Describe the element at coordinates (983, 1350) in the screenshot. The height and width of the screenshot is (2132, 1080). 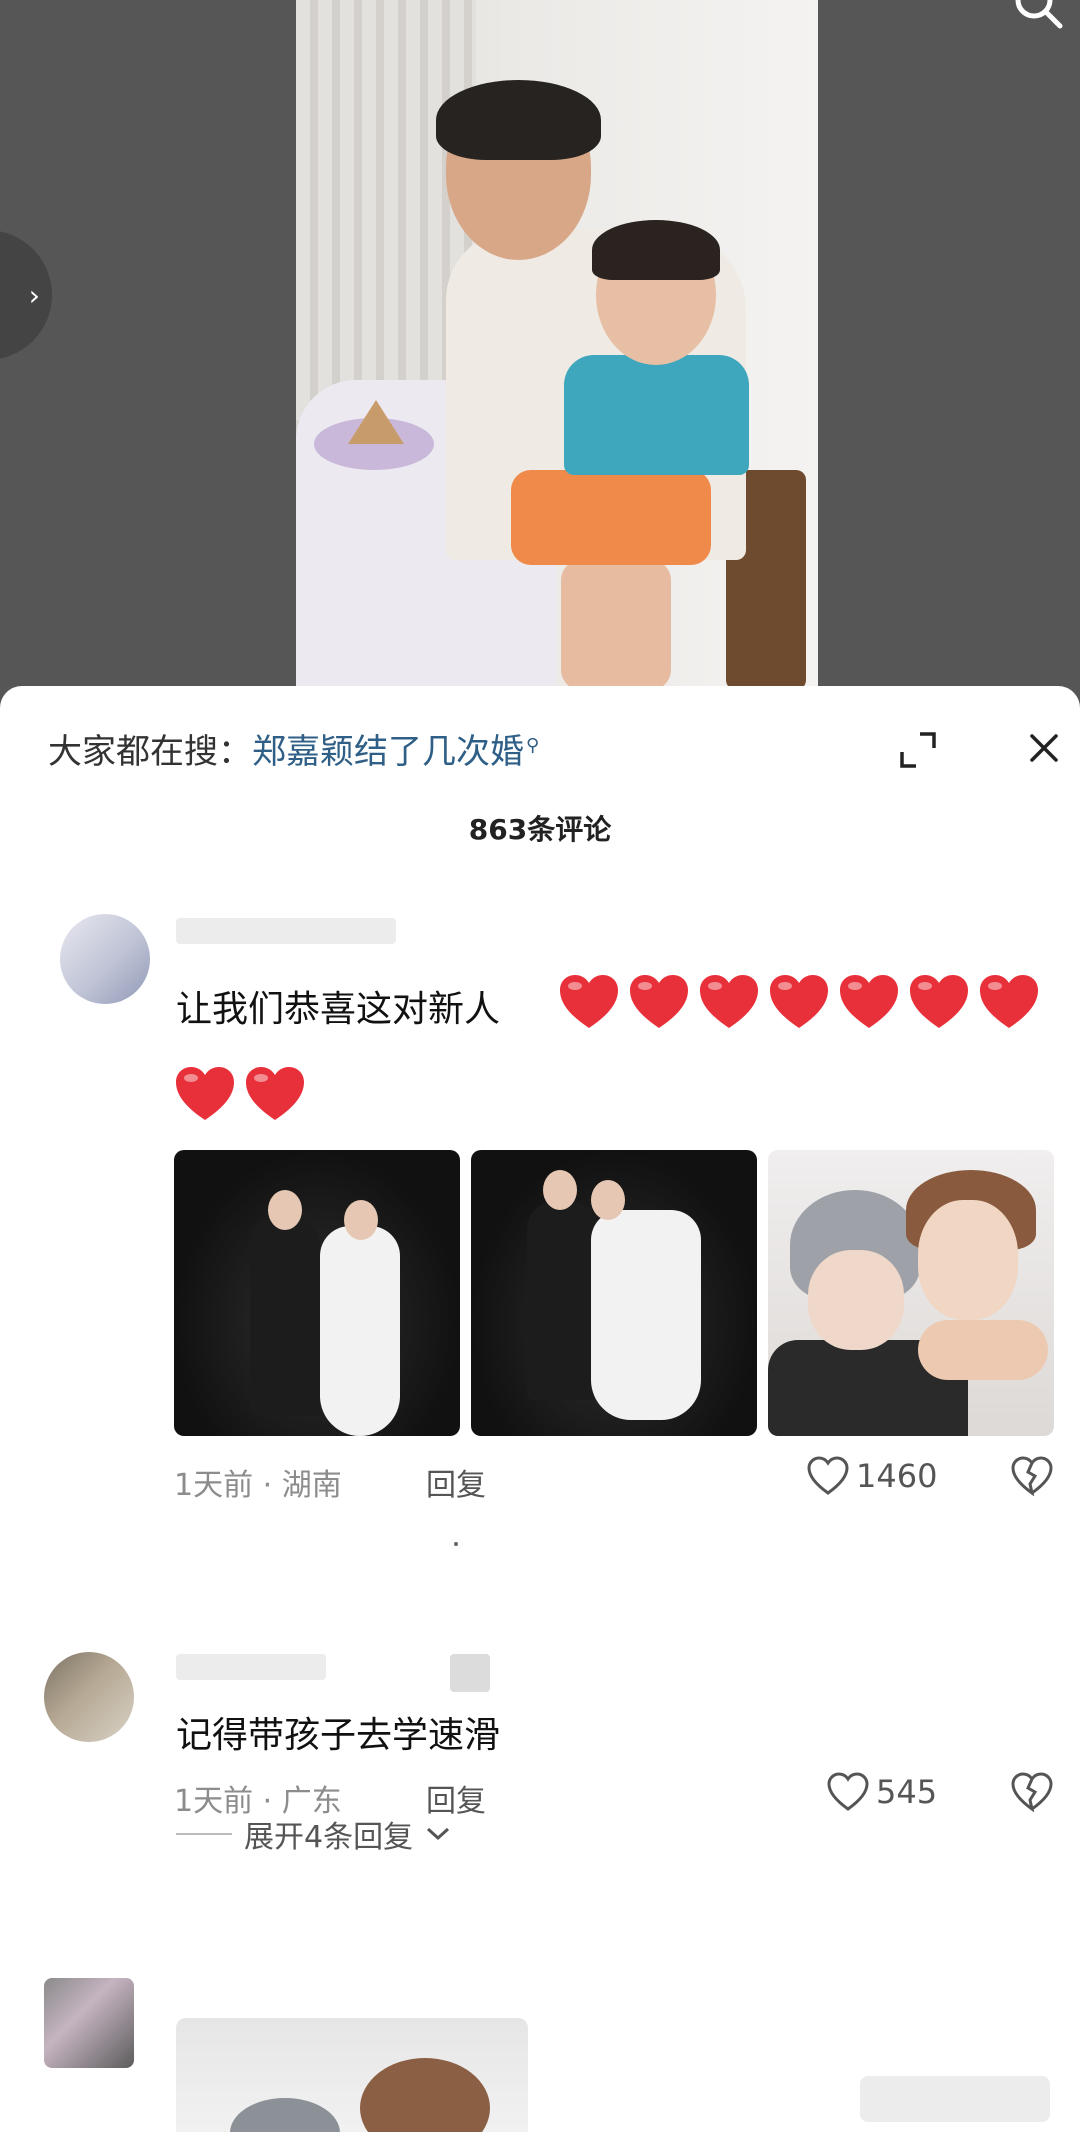
I see `figure-arm` at that location.